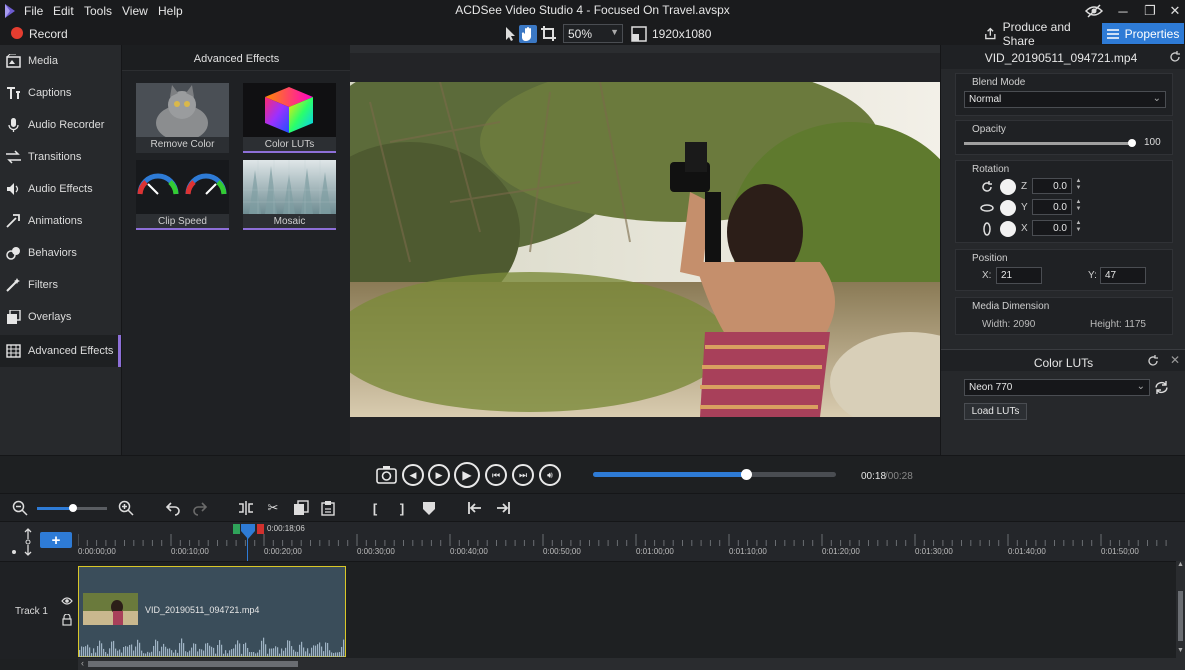 This screenshot has width=1185, height=670. Describe the element at coordinates (593, 33) in the screenshot. I see `zoom-select: 50% ▼` at that location.